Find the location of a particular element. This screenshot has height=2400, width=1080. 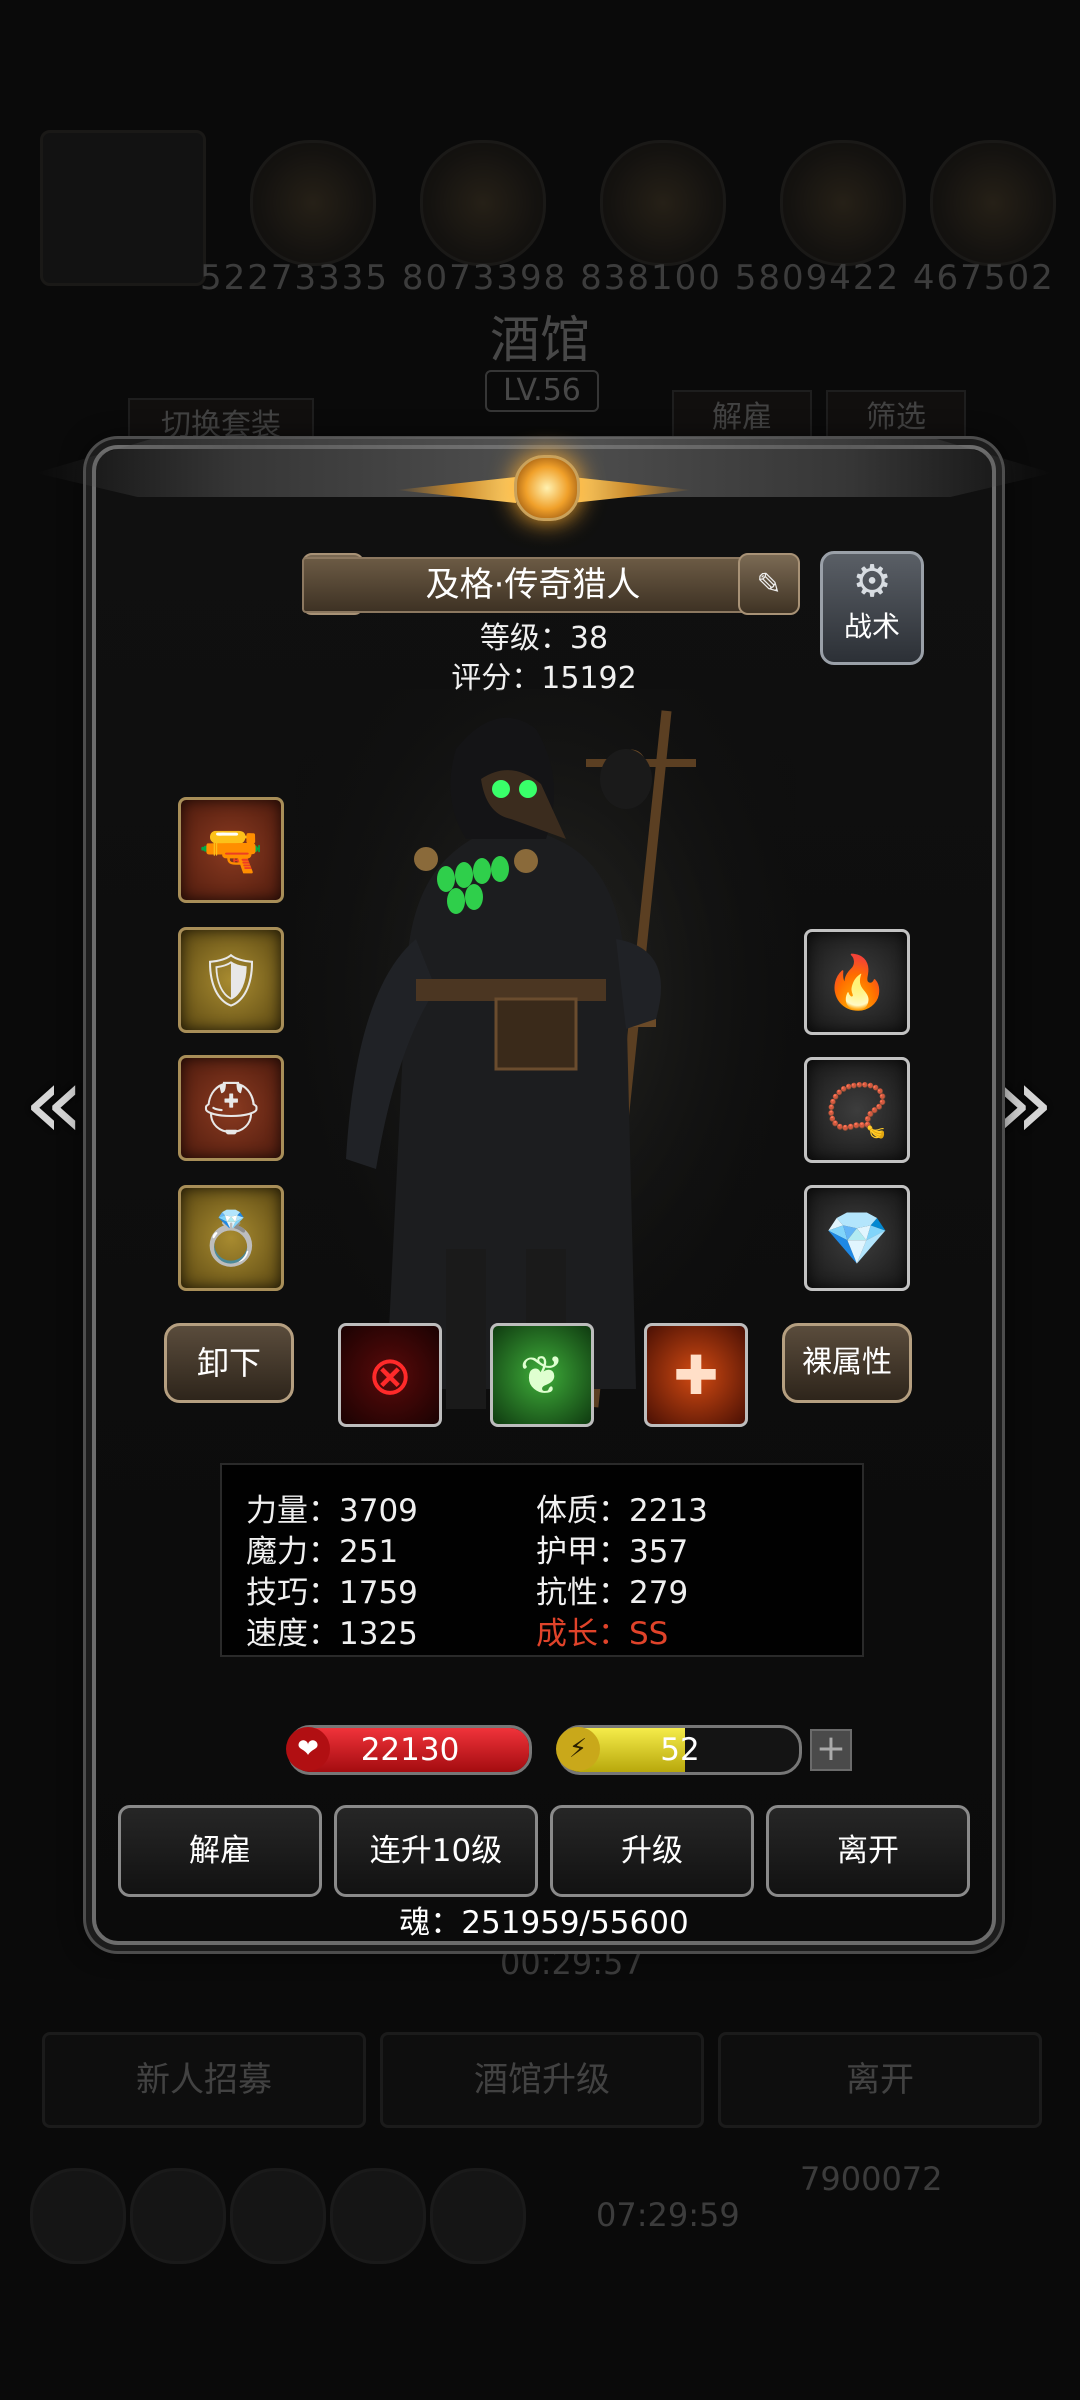

gear-icon: ⚙ is located at coordinates (872, 581).